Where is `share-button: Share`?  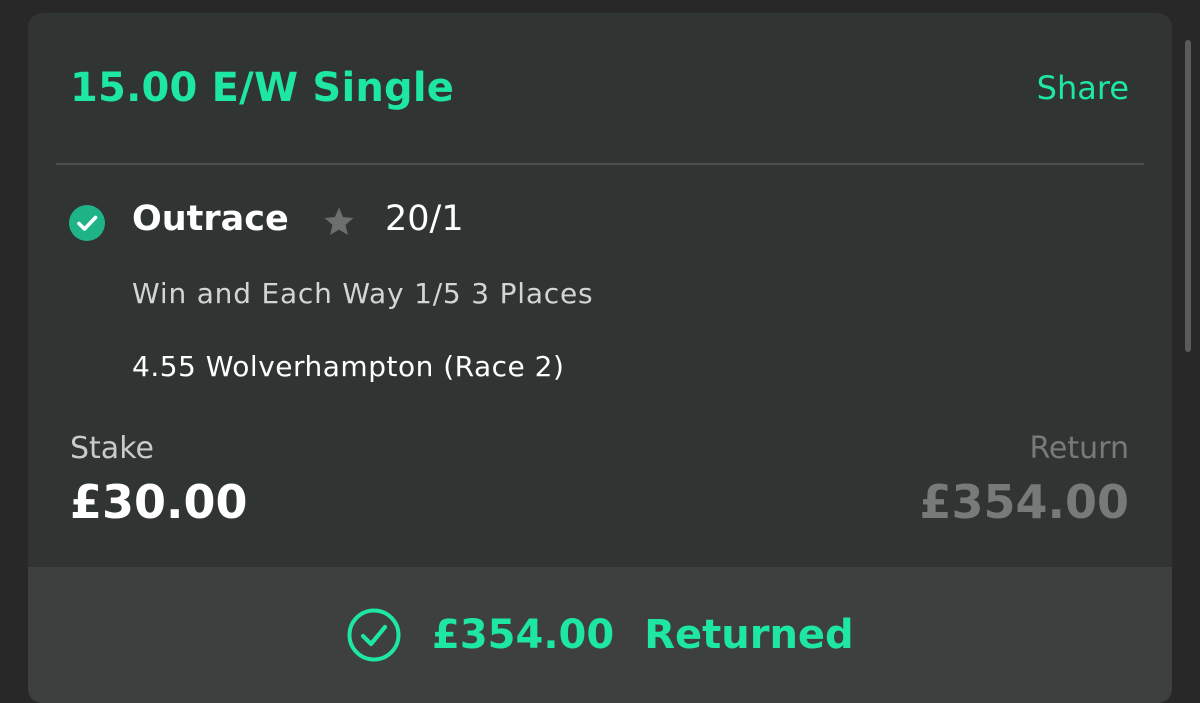
share-button: Share is located at coordinates (1083, 88).